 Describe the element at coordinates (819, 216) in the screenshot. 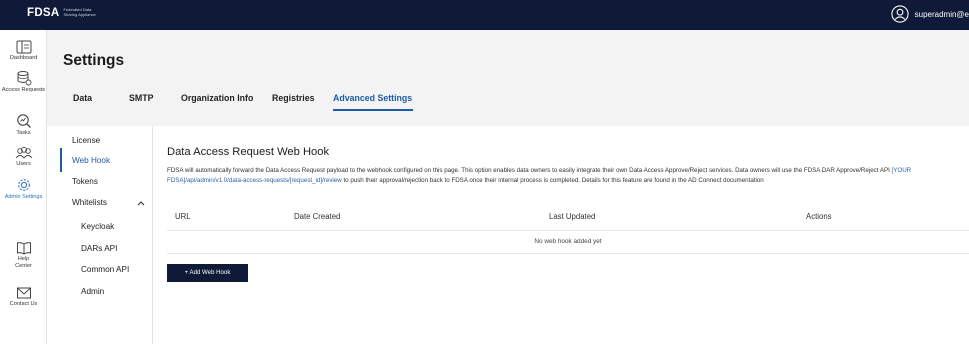

I see `column-actions: Actions` at that location.